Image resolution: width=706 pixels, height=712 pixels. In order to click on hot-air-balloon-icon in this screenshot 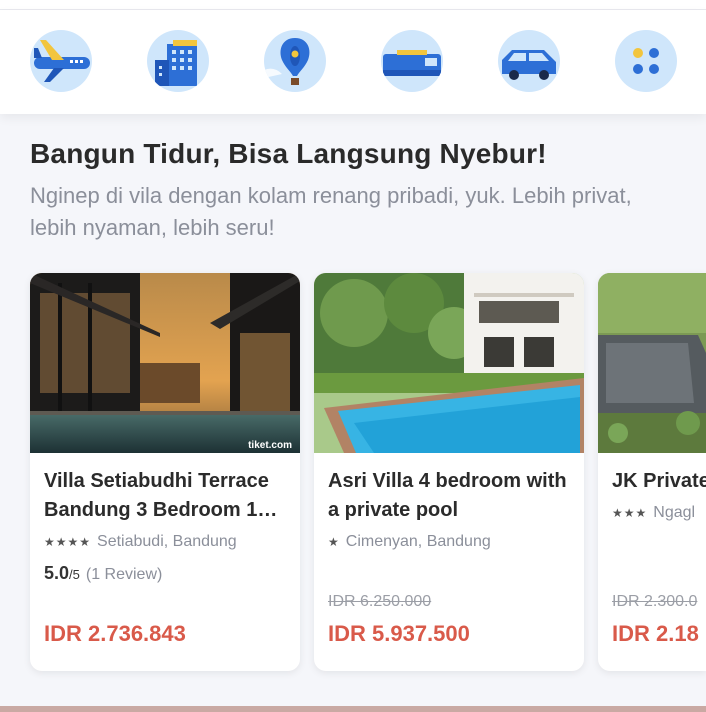, I will do `click(287, 61)`.